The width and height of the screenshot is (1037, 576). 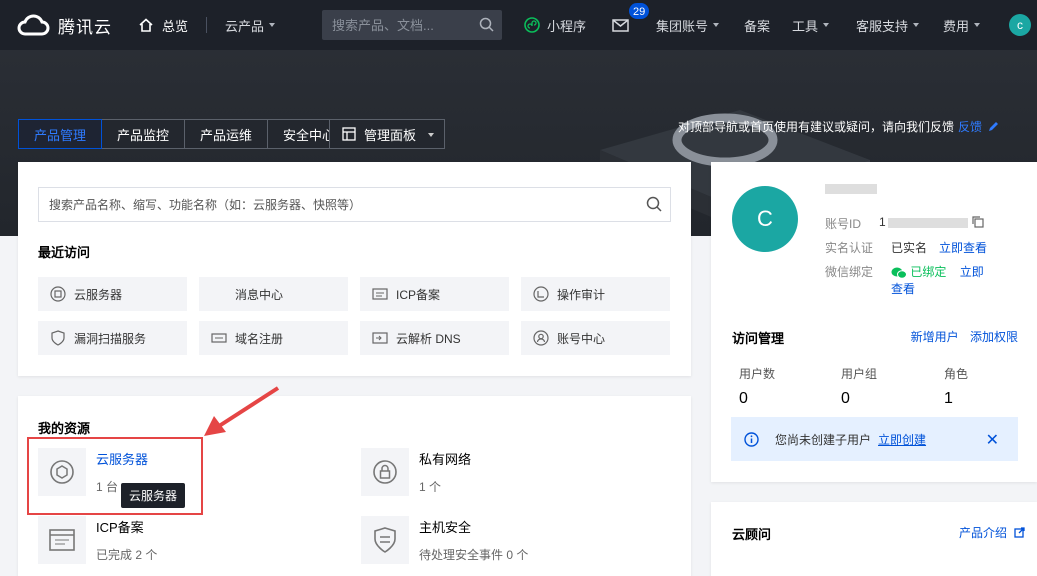 I want to click on recent-item-icp: ICP备案, so click(x=434, y=294).